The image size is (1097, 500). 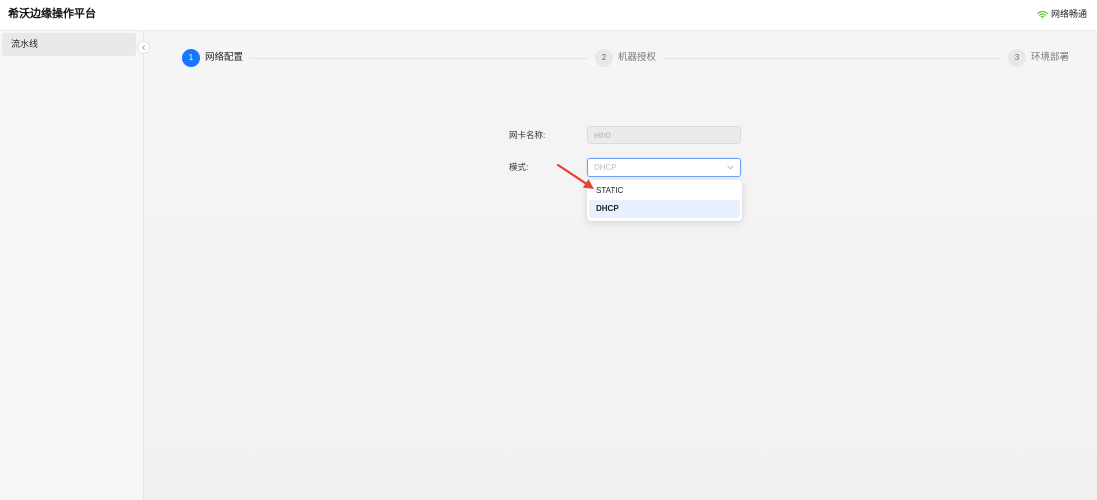 I want to click on step-2-number: 2, so click(x=604, y=58).